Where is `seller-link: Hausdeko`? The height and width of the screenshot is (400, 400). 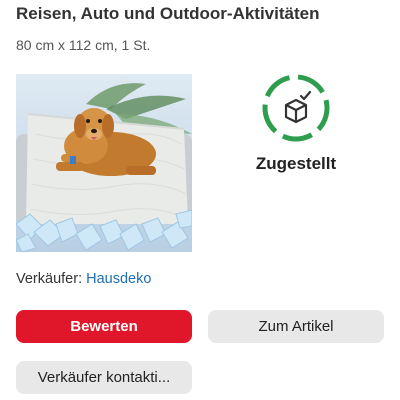 seller-link: Hausdeko is located at coordinates (118, 279).